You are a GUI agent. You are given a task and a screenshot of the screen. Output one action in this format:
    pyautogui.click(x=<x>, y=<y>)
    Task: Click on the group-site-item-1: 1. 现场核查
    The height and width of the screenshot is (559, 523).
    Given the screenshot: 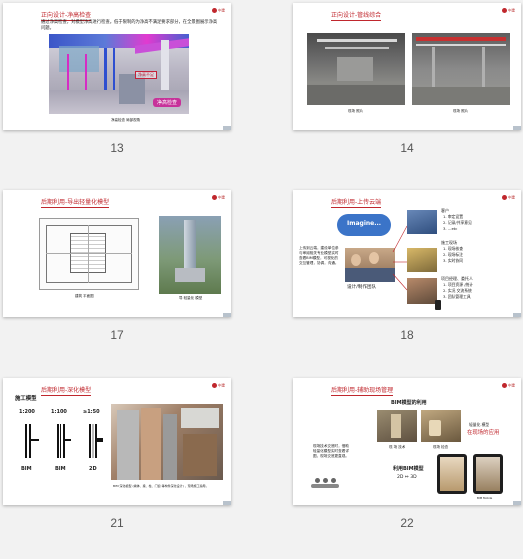 What is the action you would take?
    pyautogui.click(x=453, y=248)
    